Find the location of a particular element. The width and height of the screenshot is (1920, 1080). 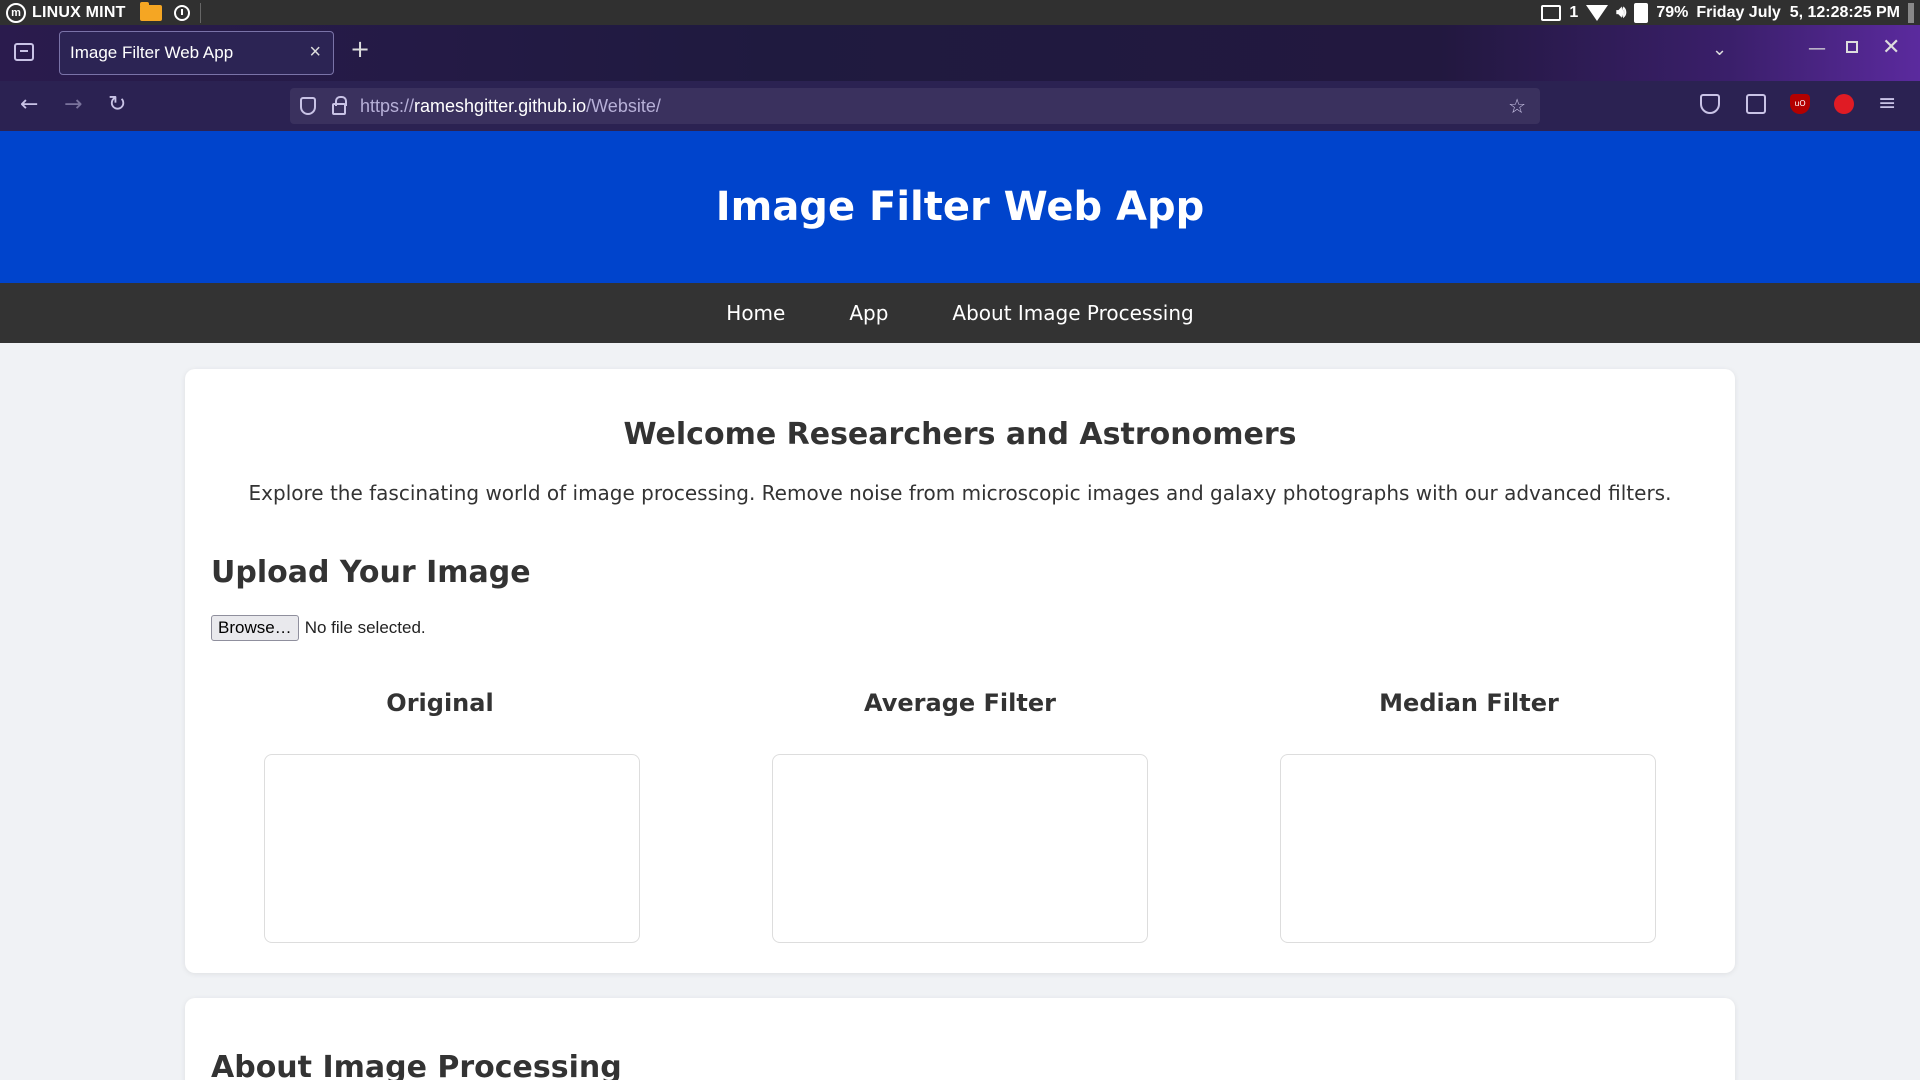

url-path: /Website/ is located at coordinates (623, 105).